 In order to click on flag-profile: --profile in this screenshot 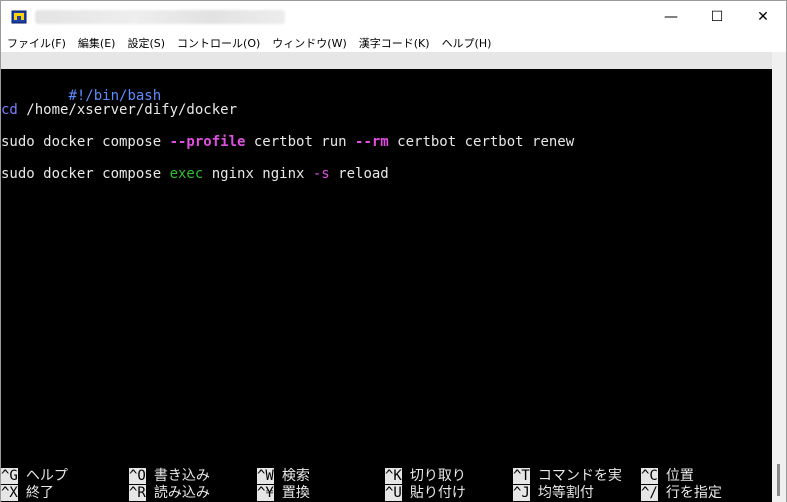, I will do `click(207, 142)`.